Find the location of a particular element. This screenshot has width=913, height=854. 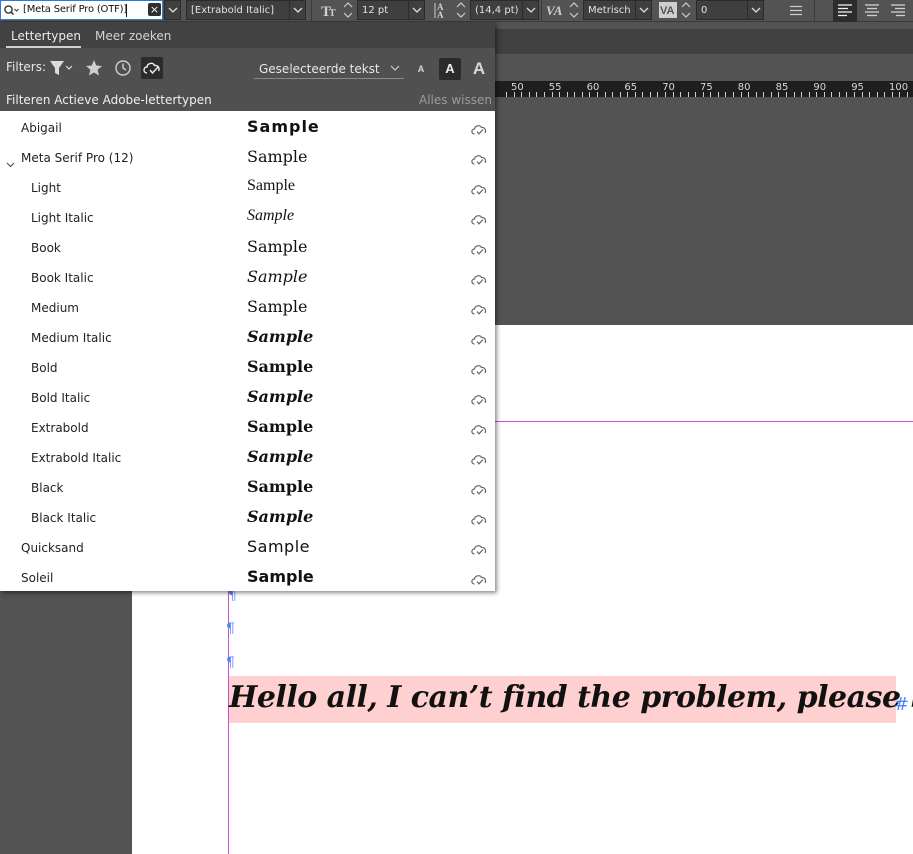

font-family-field: [Meta Serif Pro (OTF)] × is located at coordinates (81, 10).